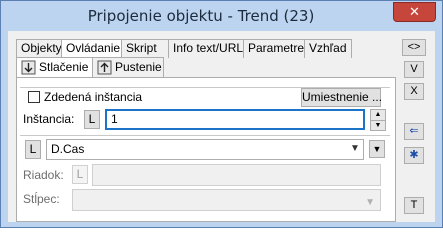  I want to click on instance-input: 1, so click(235, 119).